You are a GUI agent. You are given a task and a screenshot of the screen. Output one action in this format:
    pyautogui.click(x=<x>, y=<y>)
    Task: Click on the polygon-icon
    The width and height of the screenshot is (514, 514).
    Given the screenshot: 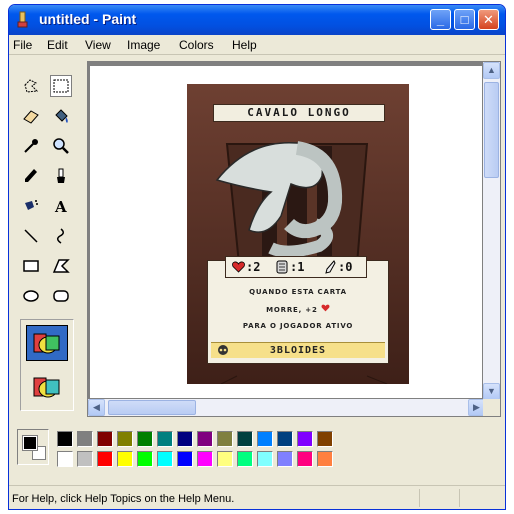 What is the action you would take?
    pyautogui.click(x=61, y=266)
    